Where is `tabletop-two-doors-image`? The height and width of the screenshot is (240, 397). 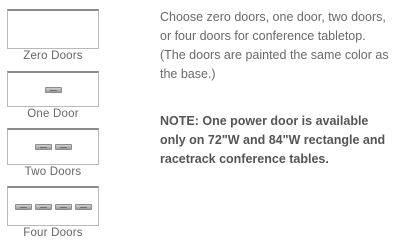
tabletop-two-doors-image is located at coordinates (53, 146).